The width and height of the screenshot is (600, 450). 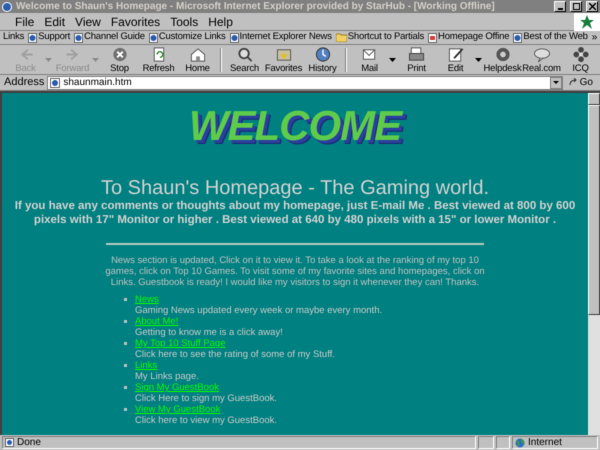 I want to click on menu-item: Edit, so click(x=54, y=21).